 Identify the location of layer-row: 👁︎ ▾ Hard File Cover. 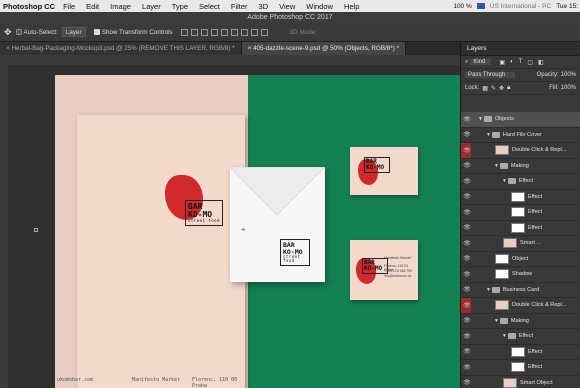
(520, 135).